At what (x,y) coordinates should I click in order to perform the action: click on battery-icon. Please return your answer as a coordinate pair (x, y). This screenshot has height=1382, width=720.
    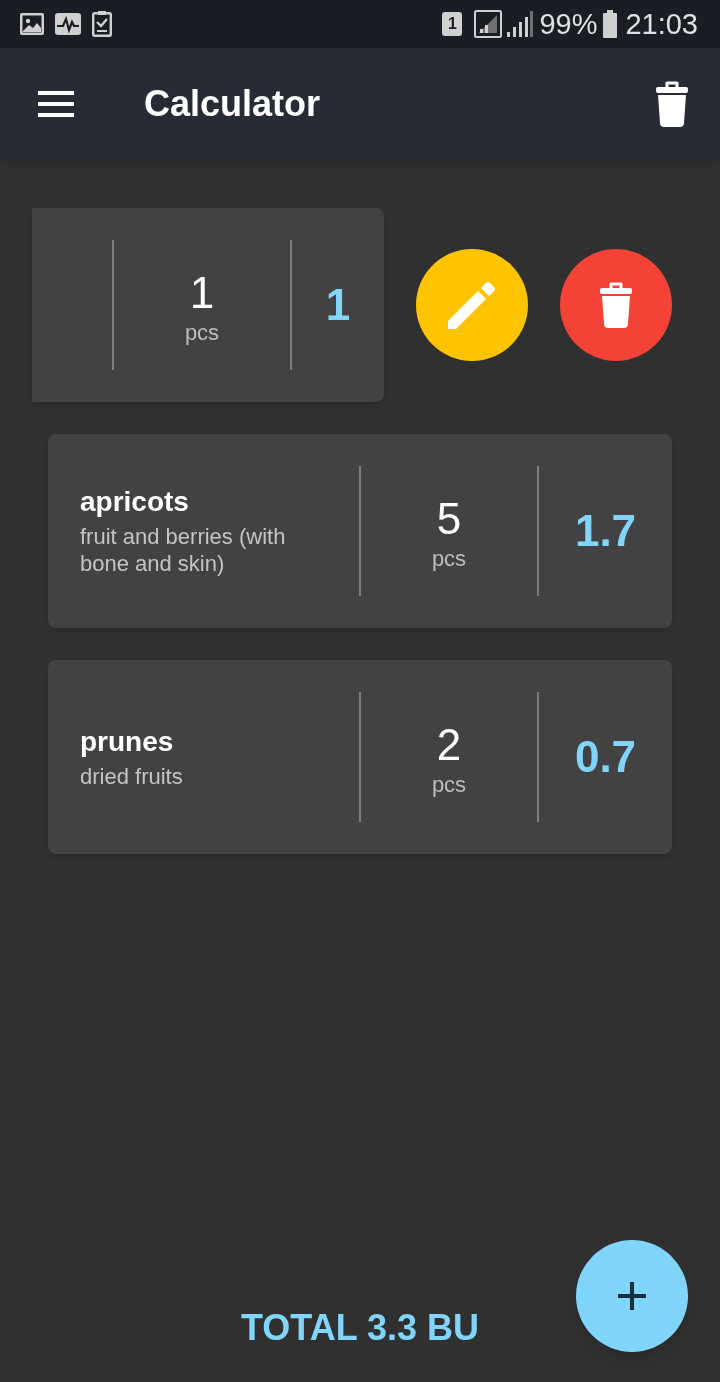
    Looking at the image, I should click on (610, 24).